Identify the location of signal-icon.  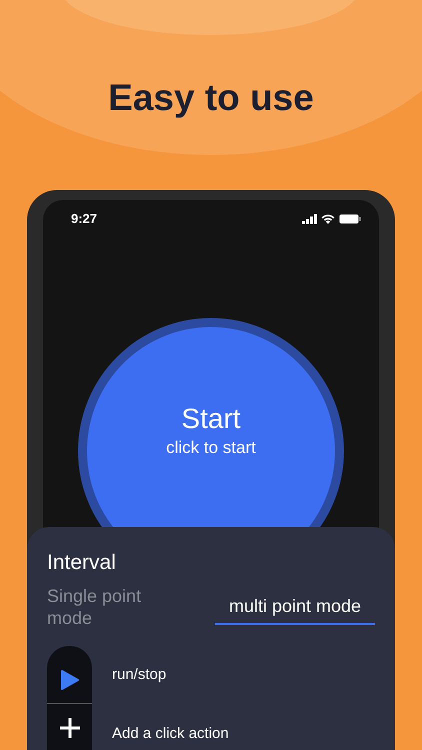
(309, 219).